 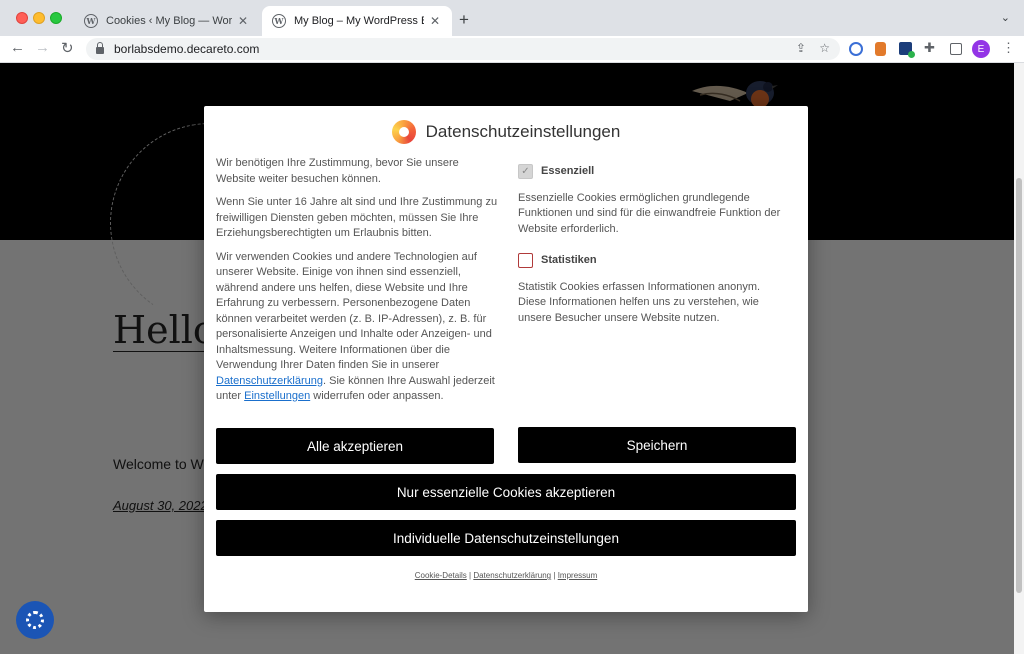 I want to click on essential-checkbox: ✓, so click(x=525, y=172).